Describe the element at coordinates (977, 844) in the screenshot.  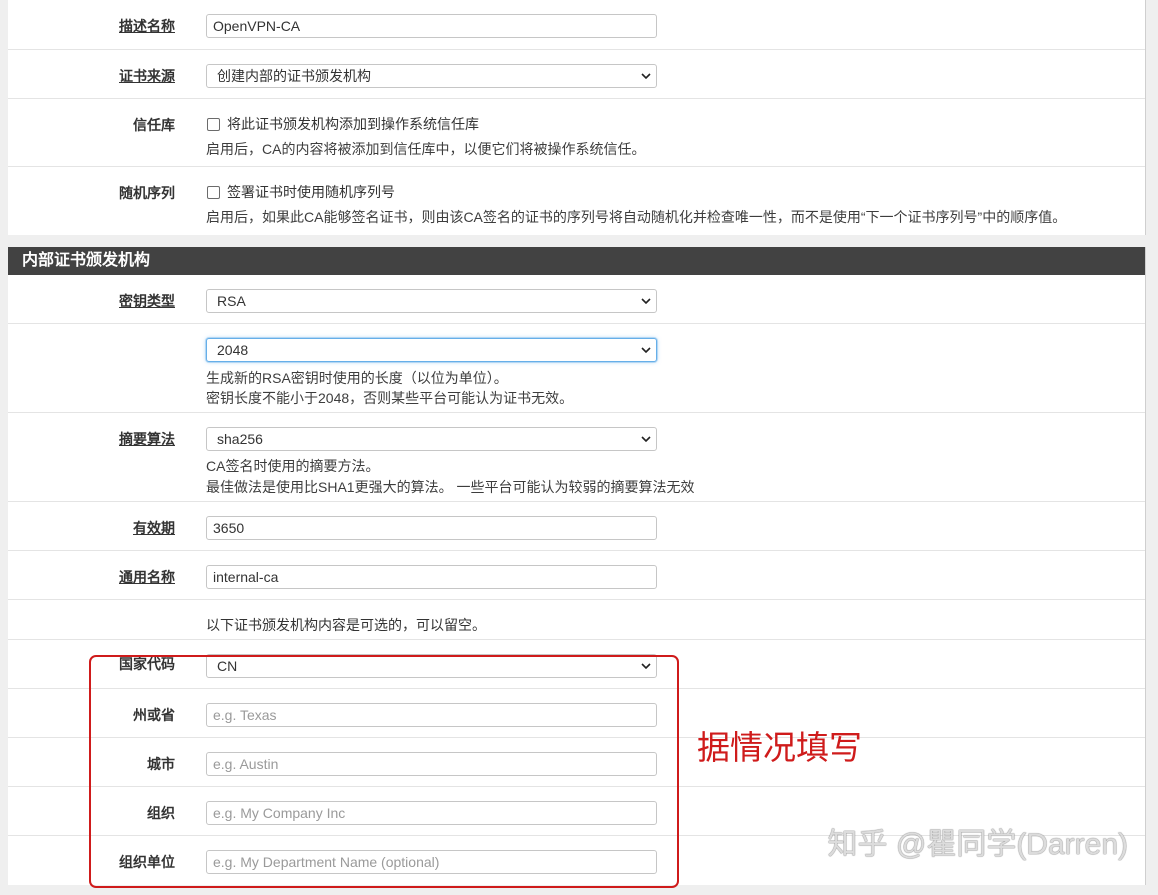
I see `watermark: 知乎 @瞿同学(Darren)` at that location.